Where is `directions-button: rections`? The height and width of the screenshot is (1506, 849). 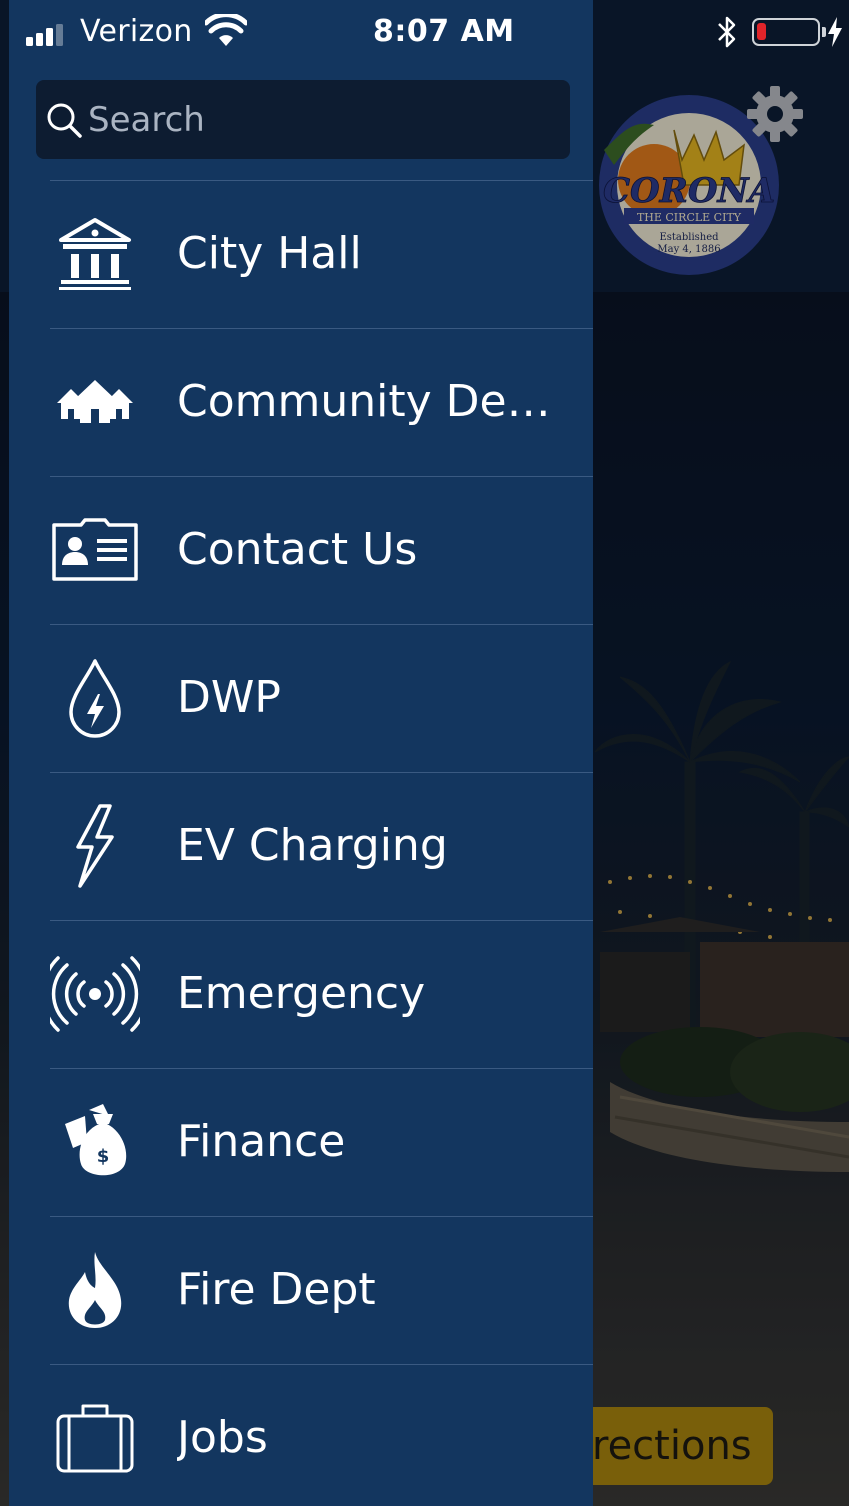 directions-button: rections is located at coordinates (676, 1446).